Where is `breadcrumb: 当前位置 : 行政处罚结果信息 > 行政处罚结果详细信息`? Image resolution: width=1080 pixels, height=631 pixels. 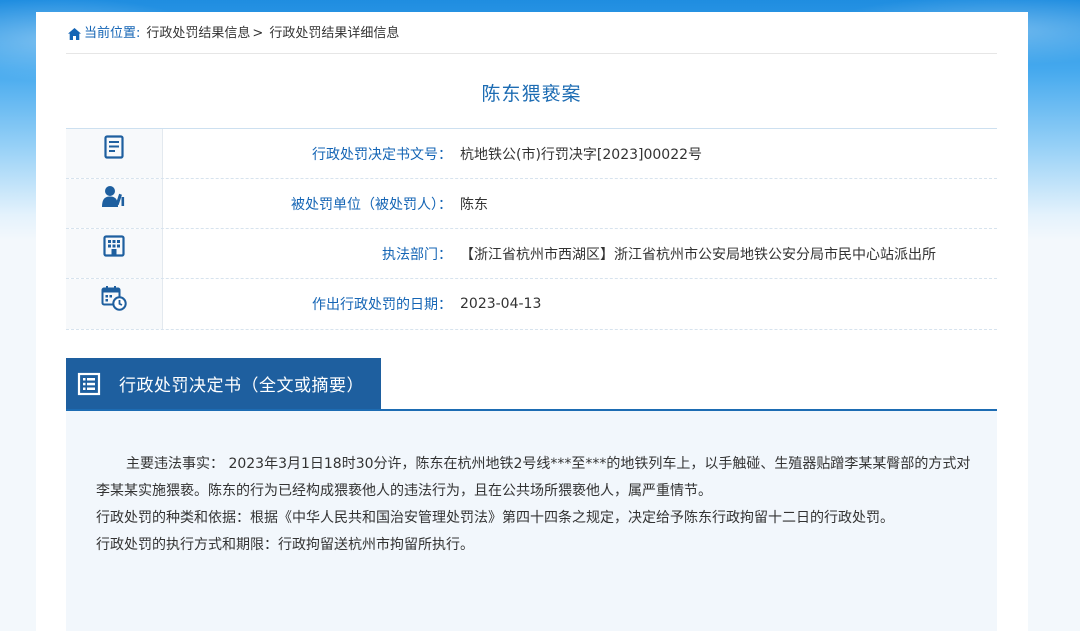
breadcrumb: 当前位置 : 行政处罚结果信息 > 行政处罚结果详细信息 is located at coordinates (233, 34).